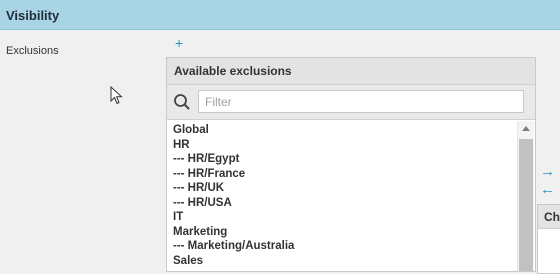 Image resolution: width=560 pixels, height=274 pixels. Describe the element at coordinates (343, 159) in the screenshot. I see `list-item: --- HR/Egypt` at that location.